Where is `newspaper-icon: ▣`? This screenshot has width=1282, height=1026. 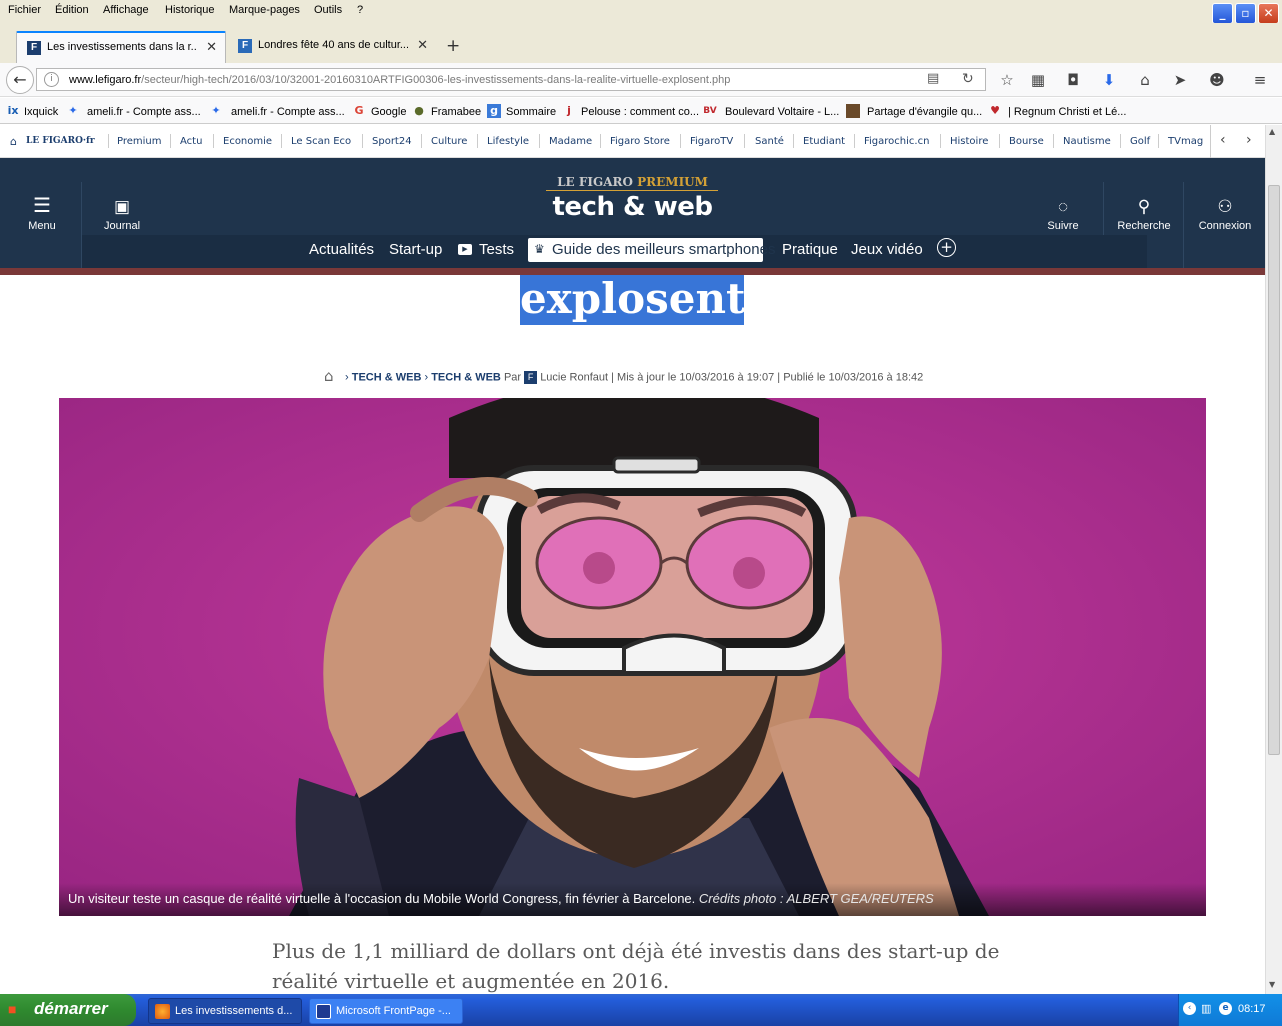 newspaper-icon: ▣ is located at coordinates (122, 206).